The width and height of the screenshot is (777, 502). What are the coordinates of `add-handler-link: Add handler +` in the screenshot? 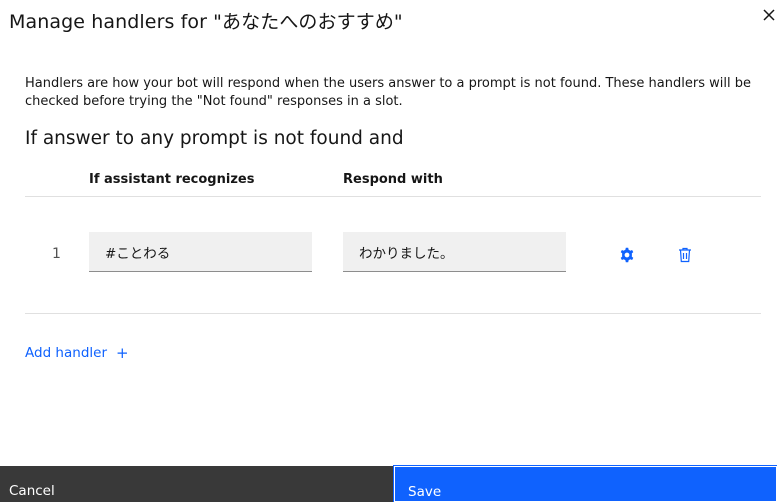 It's located at (77, 353).